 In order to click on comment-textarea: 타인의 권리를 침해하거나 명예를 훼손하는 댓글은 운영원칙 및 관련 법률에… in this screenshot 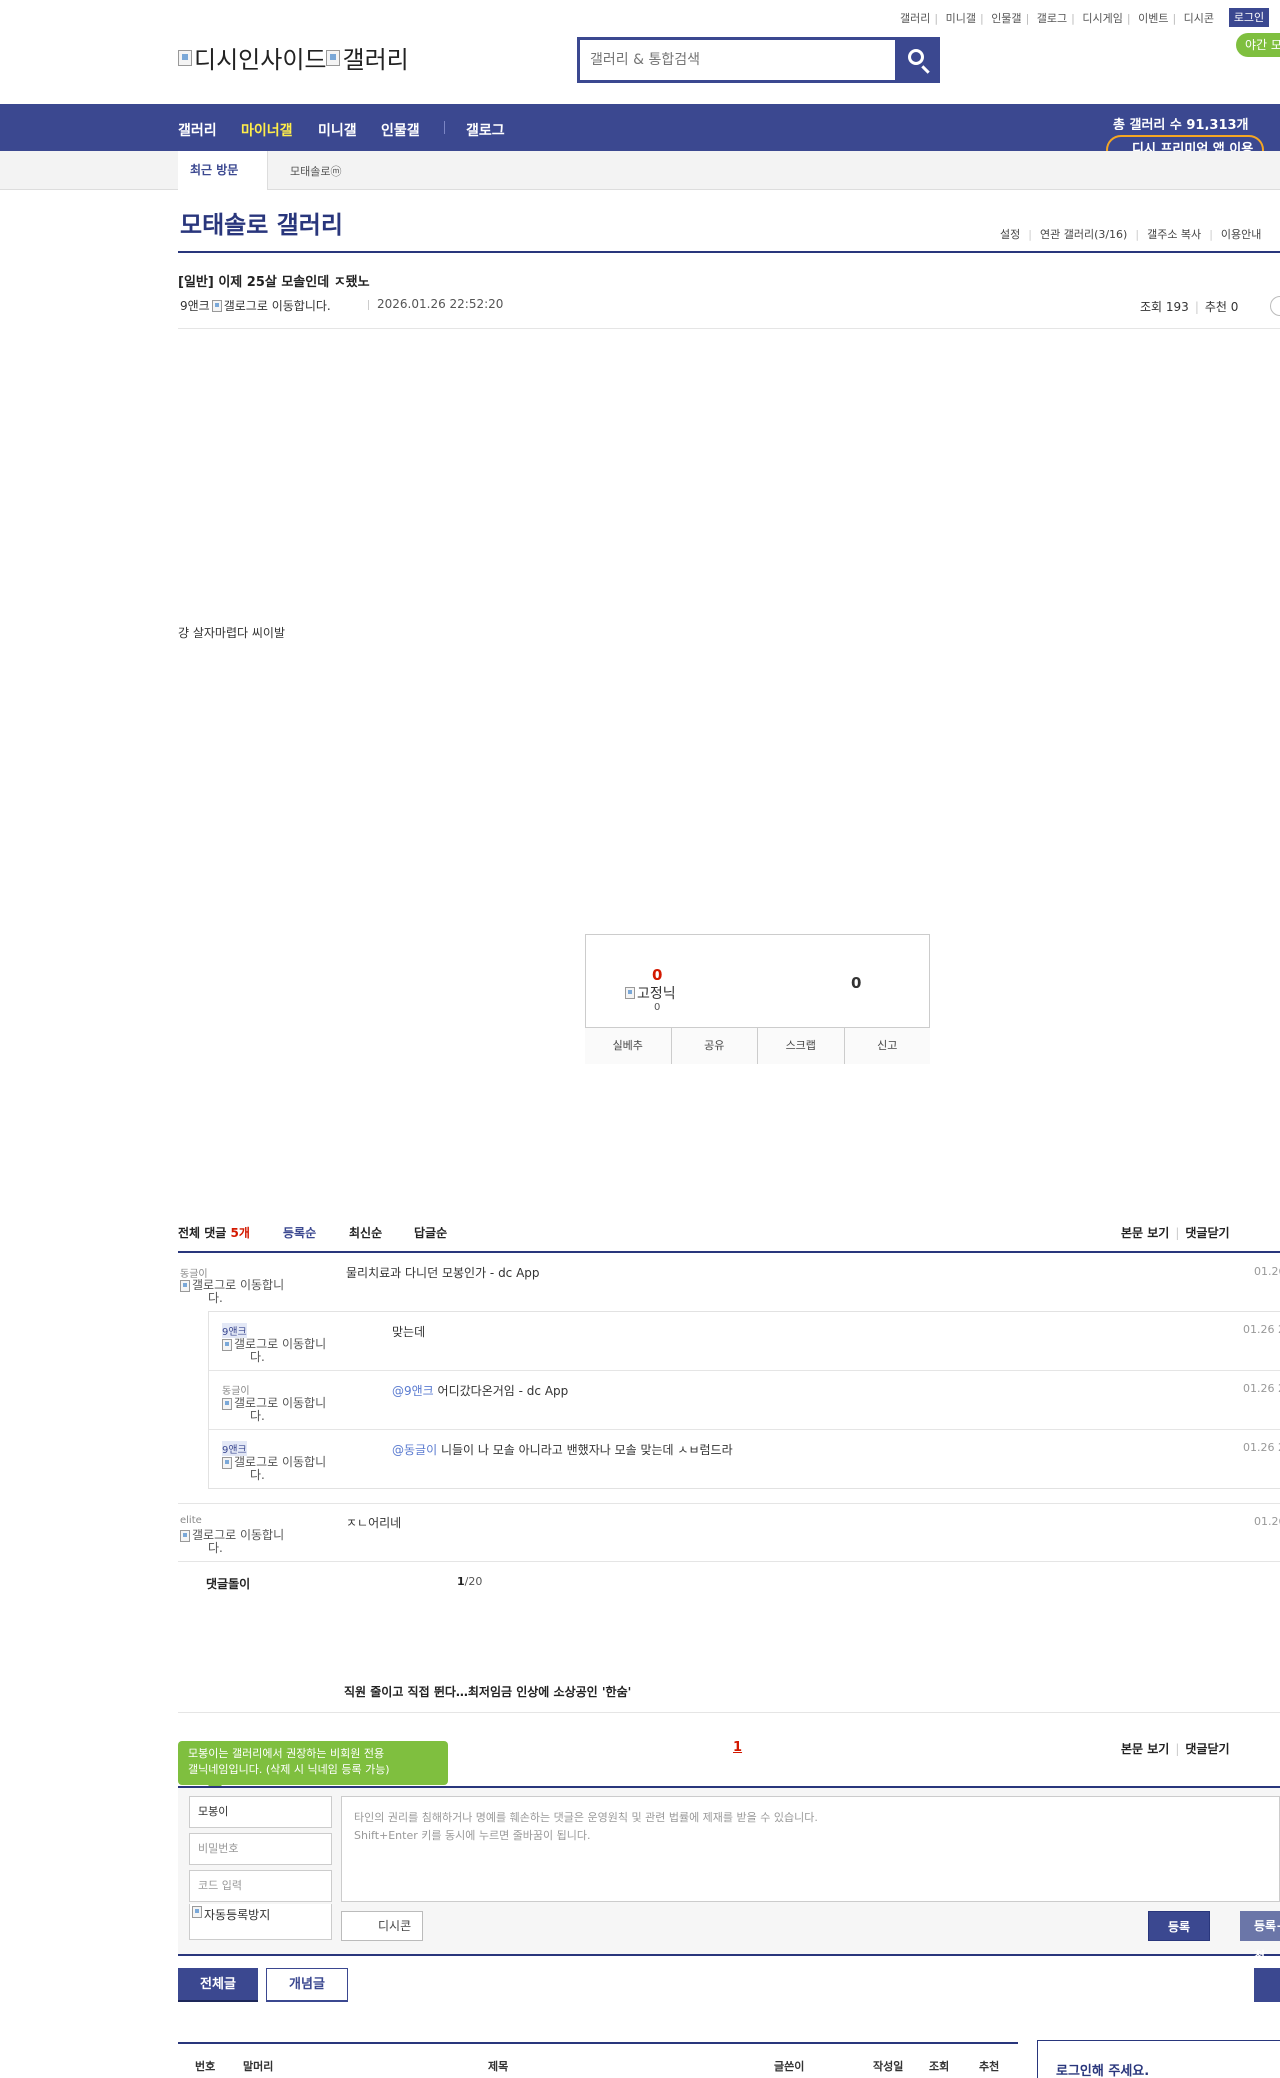, I will do `click(810, 1849)`.